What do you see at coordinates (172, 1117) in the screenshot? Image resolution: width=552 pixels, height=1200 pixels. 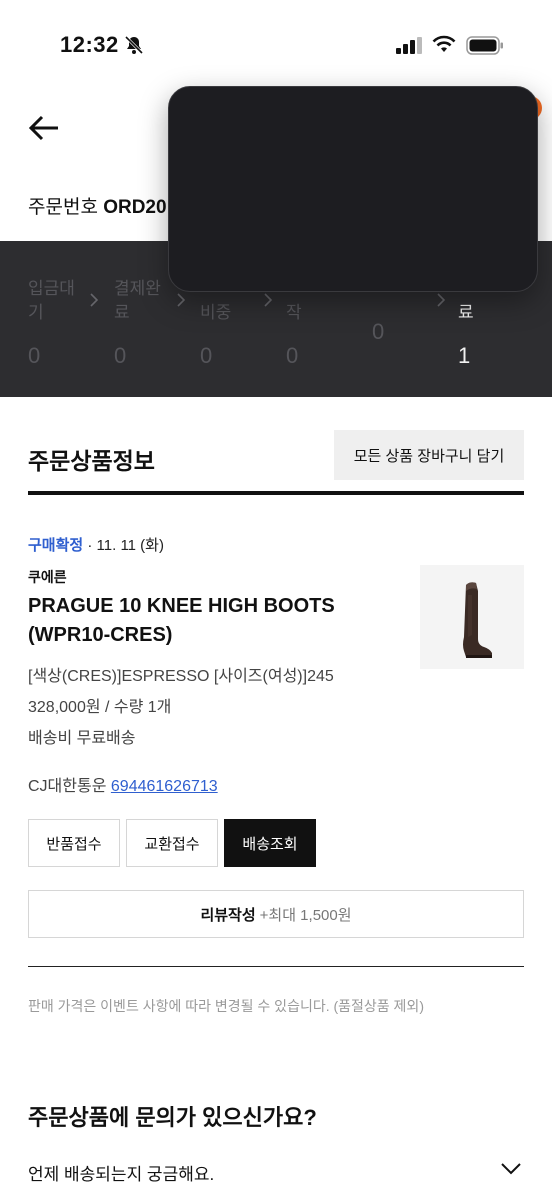 I see `faq-title: 주문상품에 문의가 있으신가요?` at bounding box center [172, 1117].